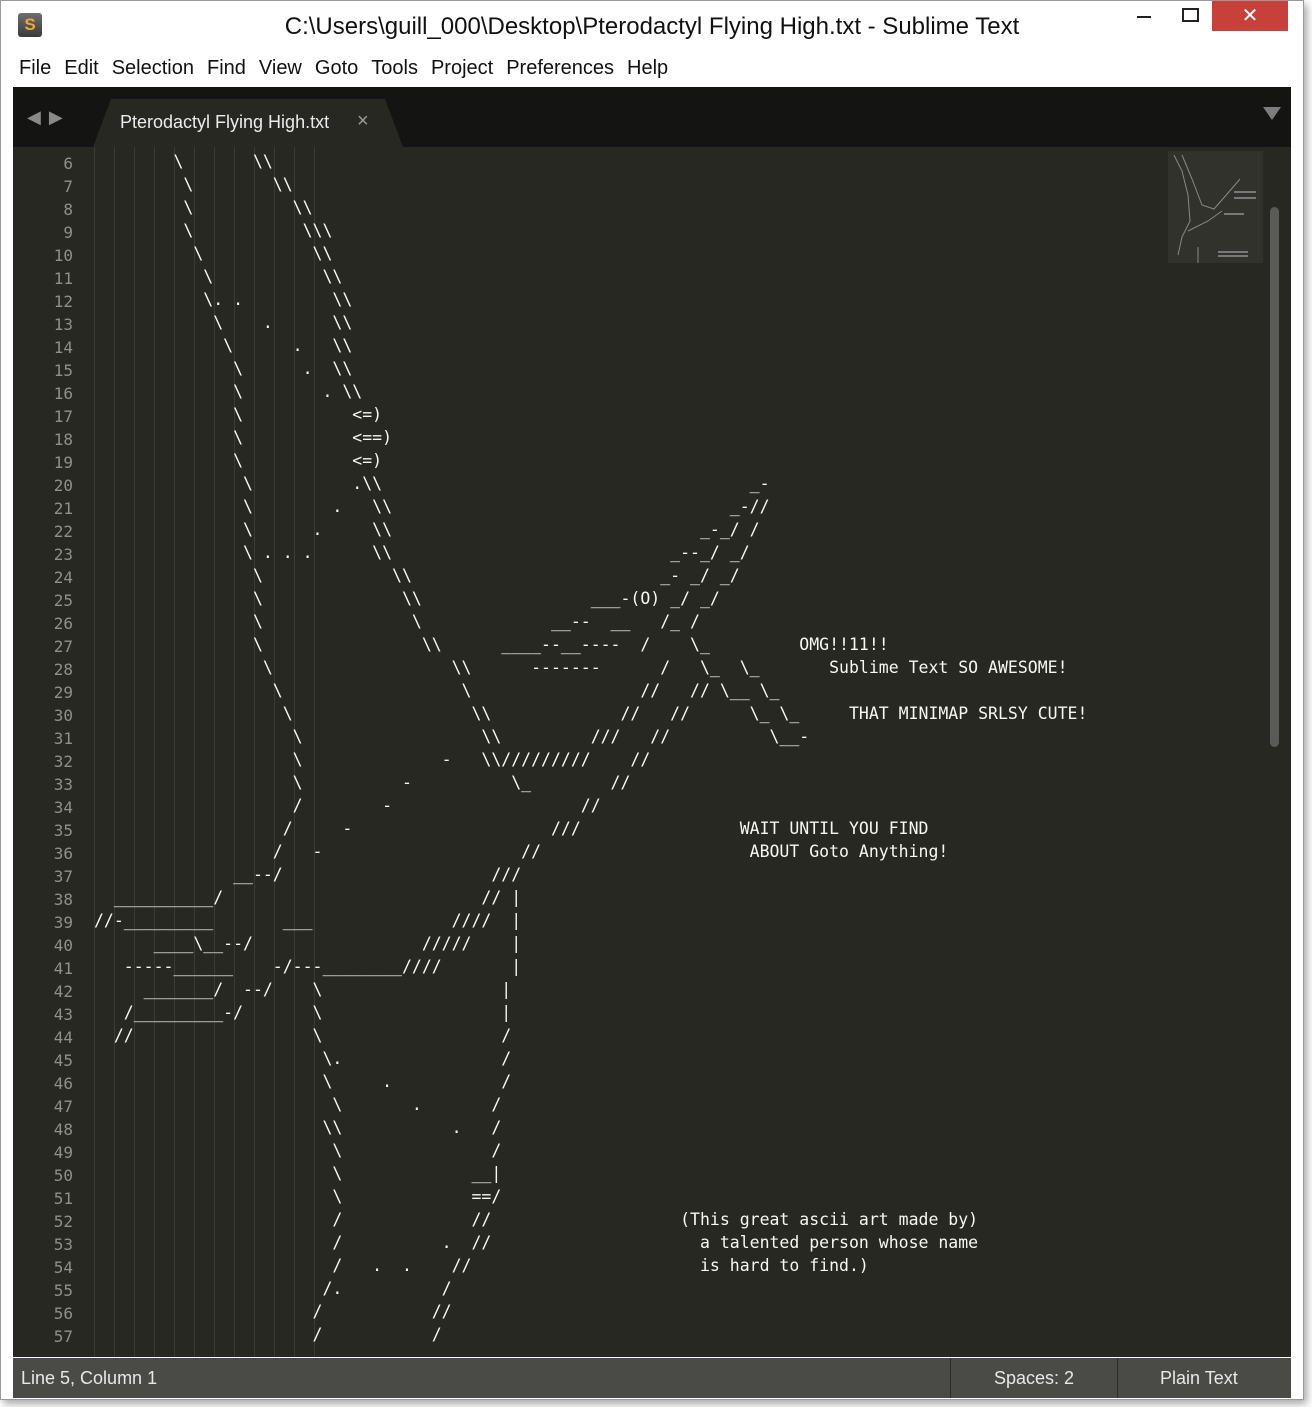 The height and width of the screenshot is (1407, 1312). What do you see at coordinates (1250, 16) in the screenshot?
I see `close-window-button: ✕` at bounding box center [1250, 16].